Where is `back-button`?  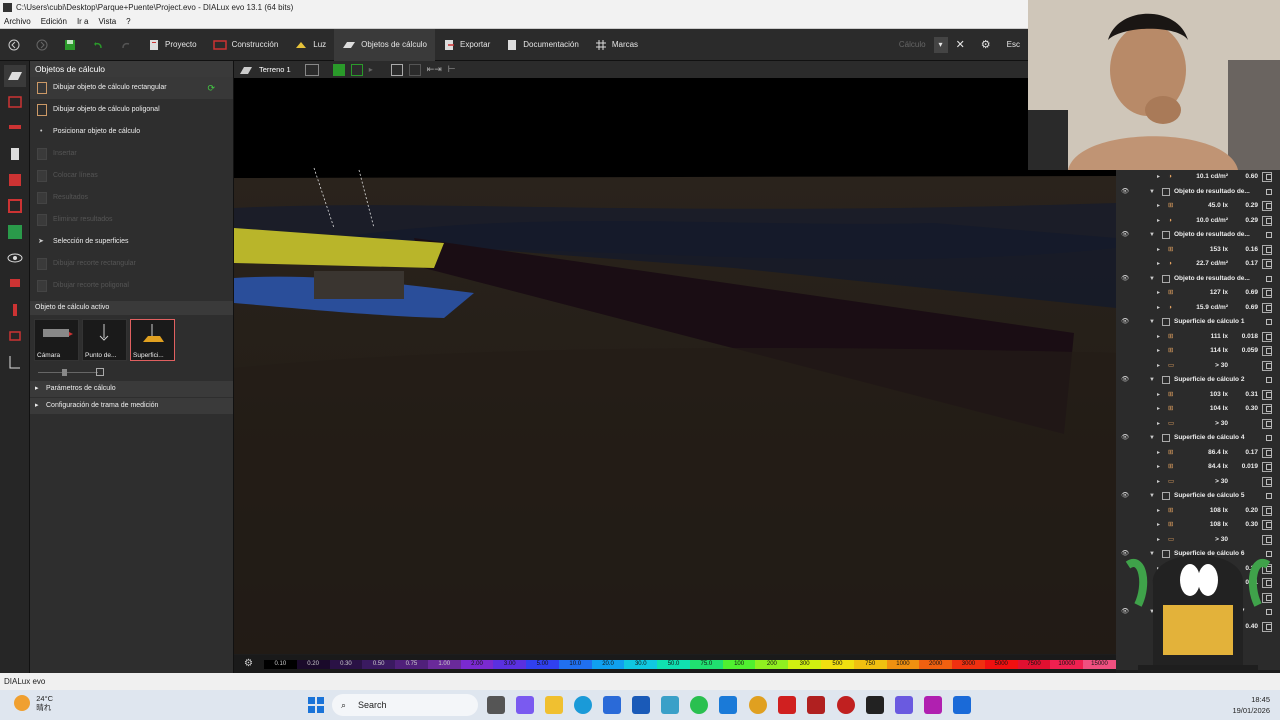
back-button is located at coordinates (14, 45).